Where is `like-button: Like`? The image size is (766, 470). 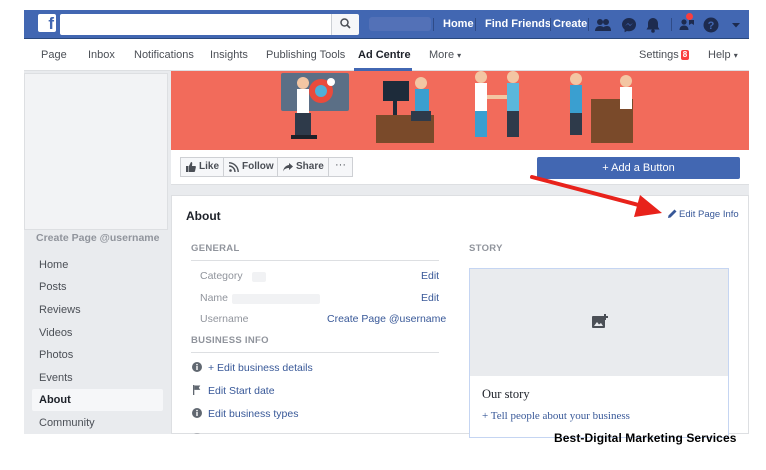 like-button: Like is located at coordinates (203, 167).